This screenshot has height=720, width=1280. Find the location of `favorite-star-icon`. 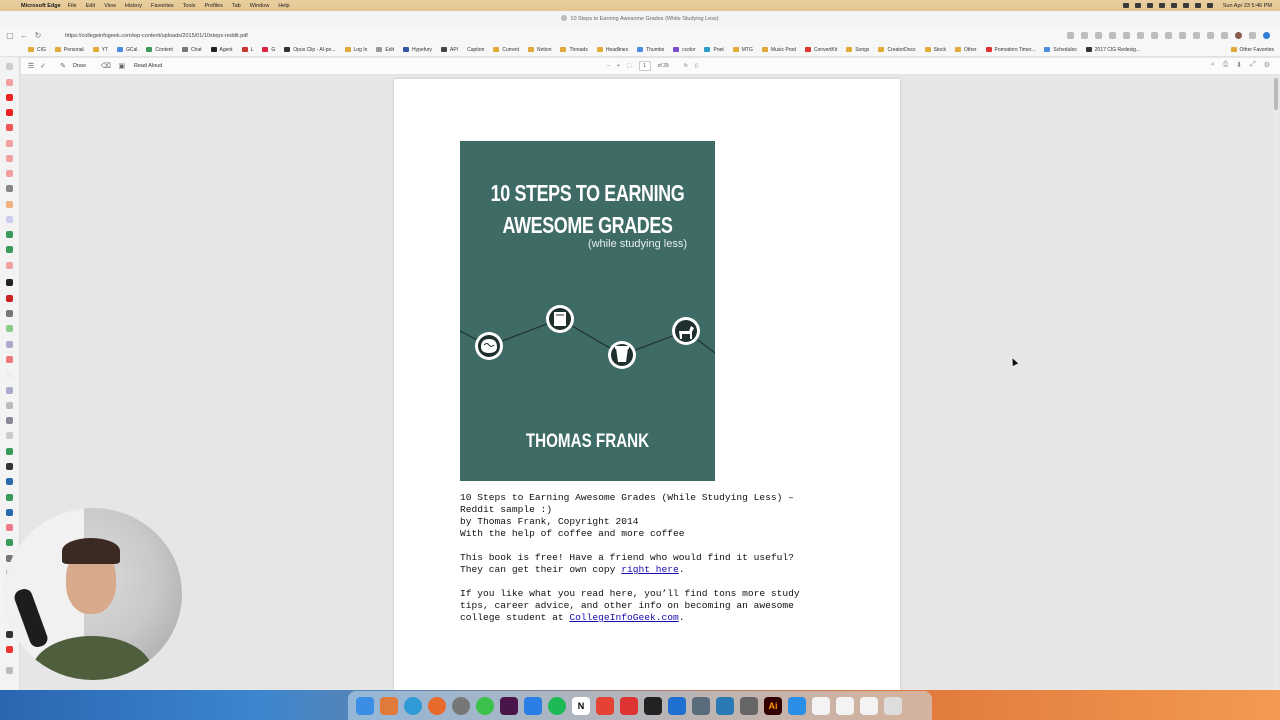

favorite-star-icon is located at coordinates (1098, 35).